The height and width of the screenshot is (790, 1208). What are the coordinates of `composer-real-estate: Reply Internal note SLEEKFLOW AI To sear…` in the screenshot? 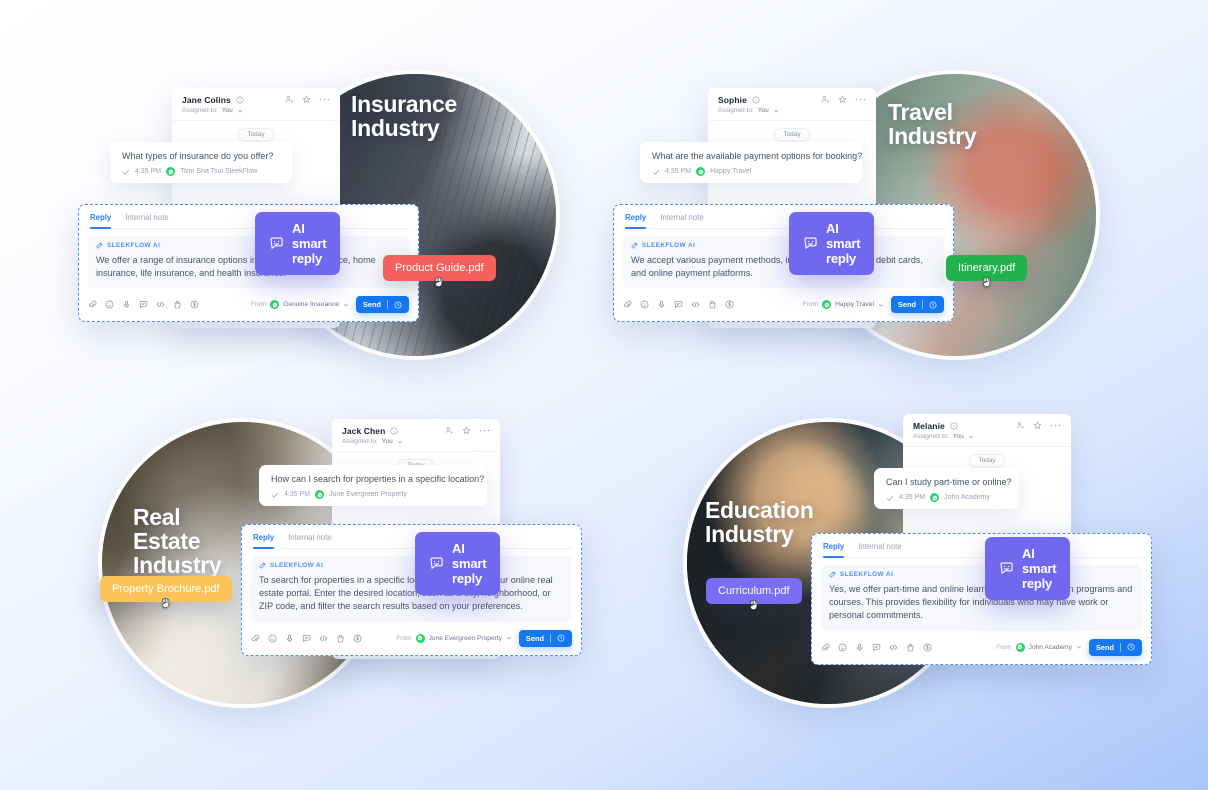 It's located at (411, 590).